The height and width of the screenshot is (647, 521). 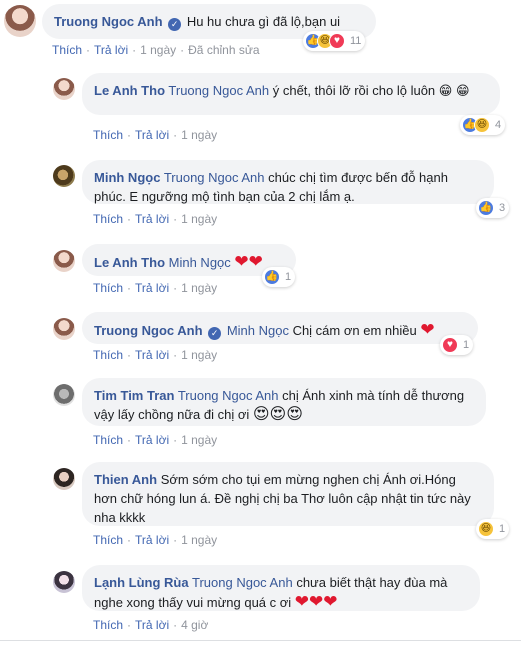 What do you see at coordinates (194, 625) in the screenshot?
I see `timestamp: 4 giờ` at bounding box center [194, 625].